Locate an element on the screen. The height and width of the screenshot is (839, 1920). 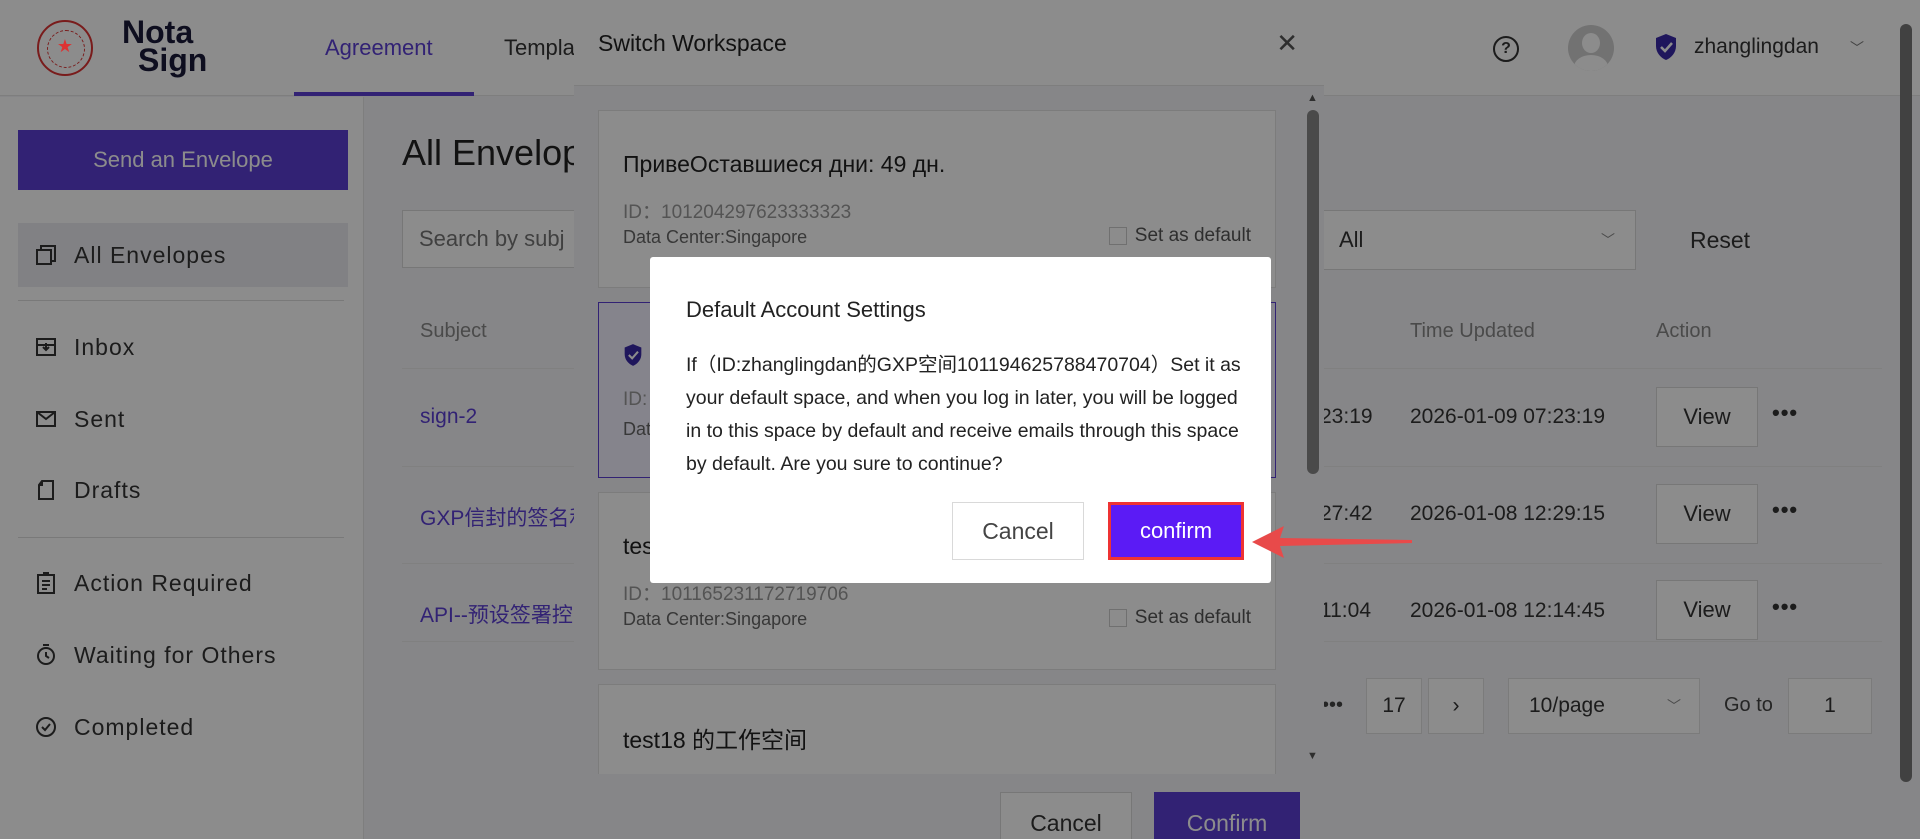
dialog-cancel-button: Cancel is located at coordinates (1018, 531).